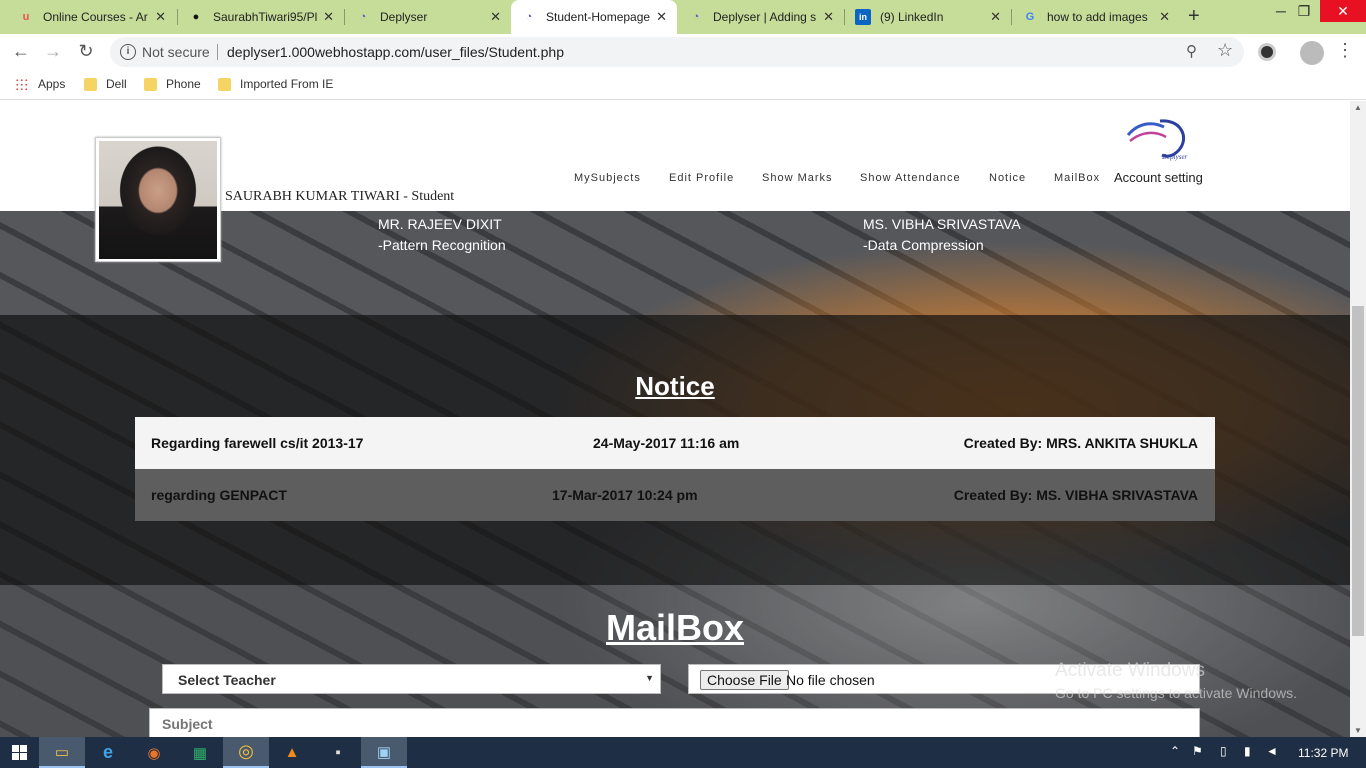 This screenshot has width=1366, height=768. What do you see at coordinates (1267, 52) in the screenshot?
I see `extension-icon` at bounding box center [1267, 52].